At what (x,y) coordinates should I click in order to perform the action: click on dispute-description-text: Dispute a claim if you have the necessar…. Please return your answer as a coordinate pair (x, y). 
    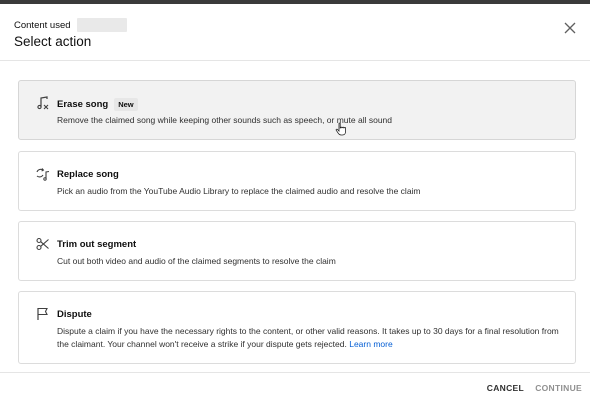
    Looking at the image, I should click on (308, 337).